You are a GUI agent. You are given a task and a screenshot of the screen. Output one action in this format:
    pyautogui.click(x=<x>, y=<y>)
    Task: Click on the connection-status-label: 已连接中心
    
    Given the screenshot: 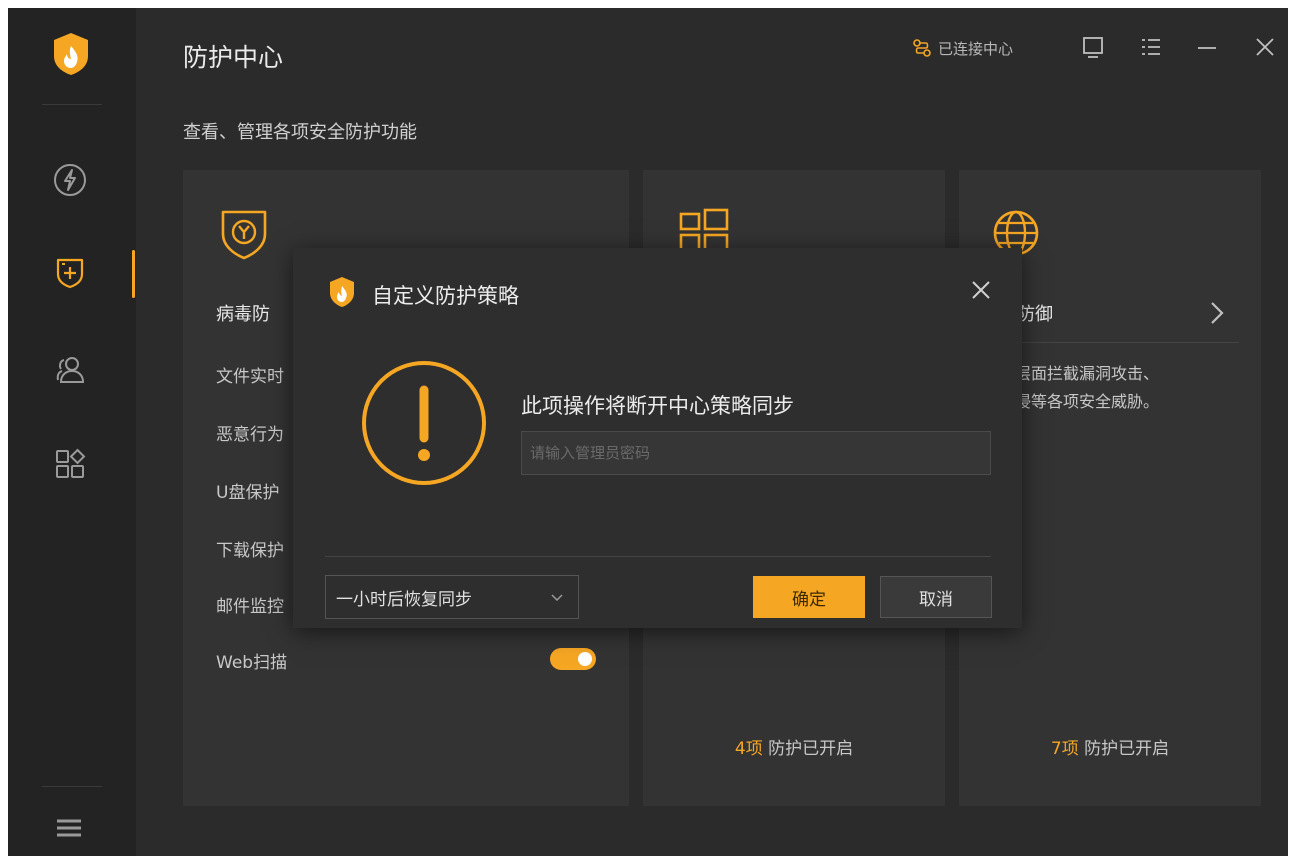 What is the action you would take?
    pyautogui.click(x=976, y=48)
    